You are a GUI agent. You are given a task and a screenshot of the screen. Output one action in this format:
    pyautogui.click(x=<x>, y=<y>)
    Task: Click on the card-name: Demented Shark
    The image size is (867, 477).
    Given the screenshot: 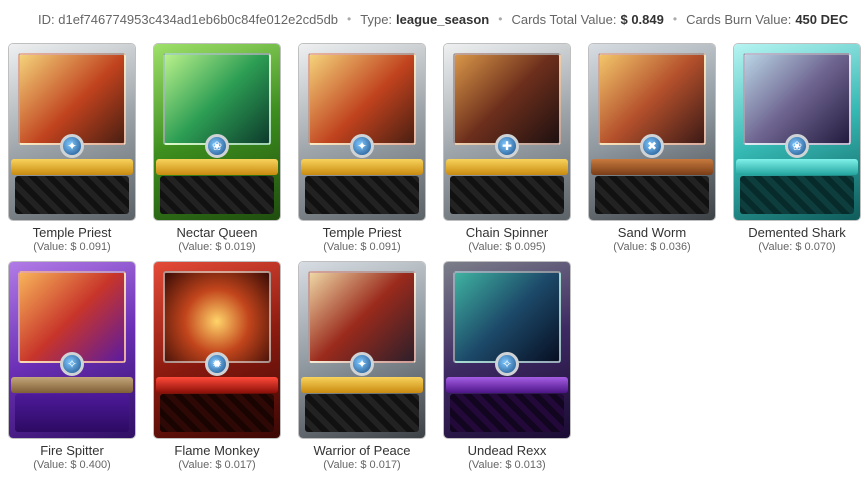 What is the action you would take?
    pyautogui.click(x=797, y=232)
    